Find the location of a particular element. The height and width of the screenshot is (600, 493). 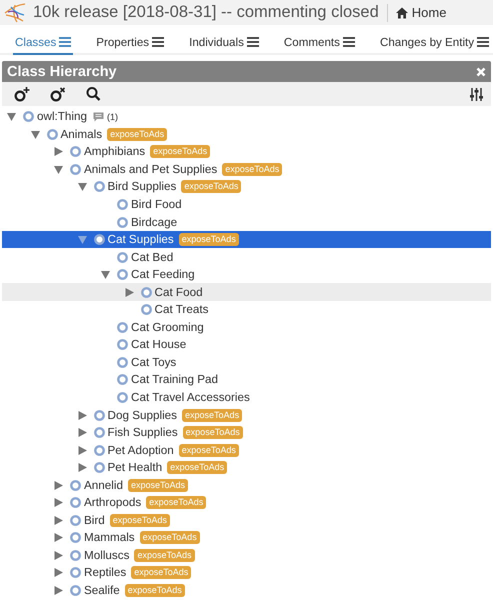

class-label: Cat Food is located at coordinates (178, 292).